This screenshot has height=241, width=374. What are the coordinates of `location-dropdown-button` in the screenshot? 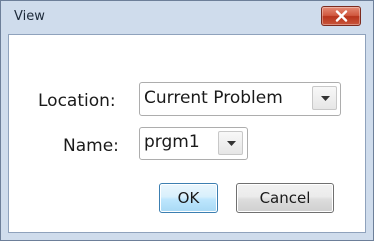 It's located at (324, 98).